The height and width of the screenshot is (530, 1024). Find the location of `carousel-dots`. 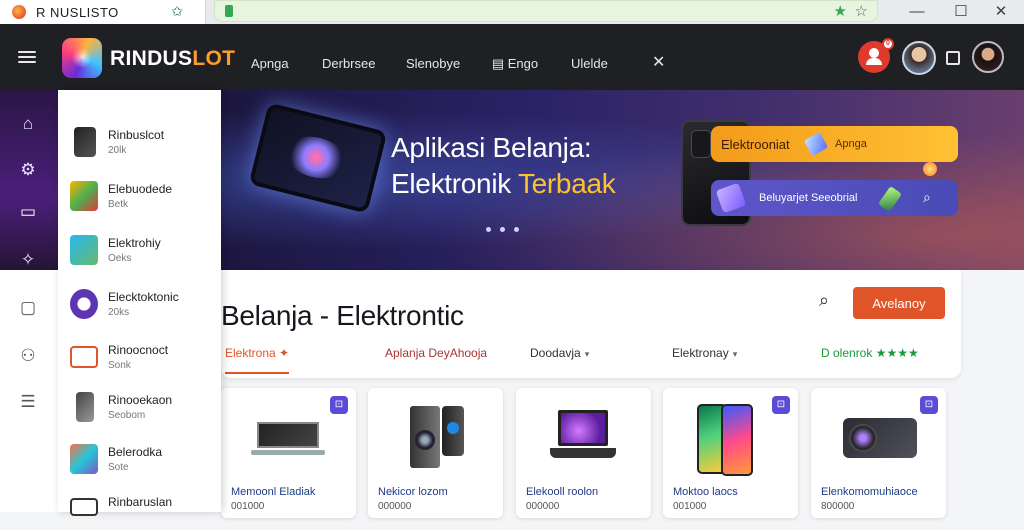

carousel-dots is located at coordinates (502, 229).